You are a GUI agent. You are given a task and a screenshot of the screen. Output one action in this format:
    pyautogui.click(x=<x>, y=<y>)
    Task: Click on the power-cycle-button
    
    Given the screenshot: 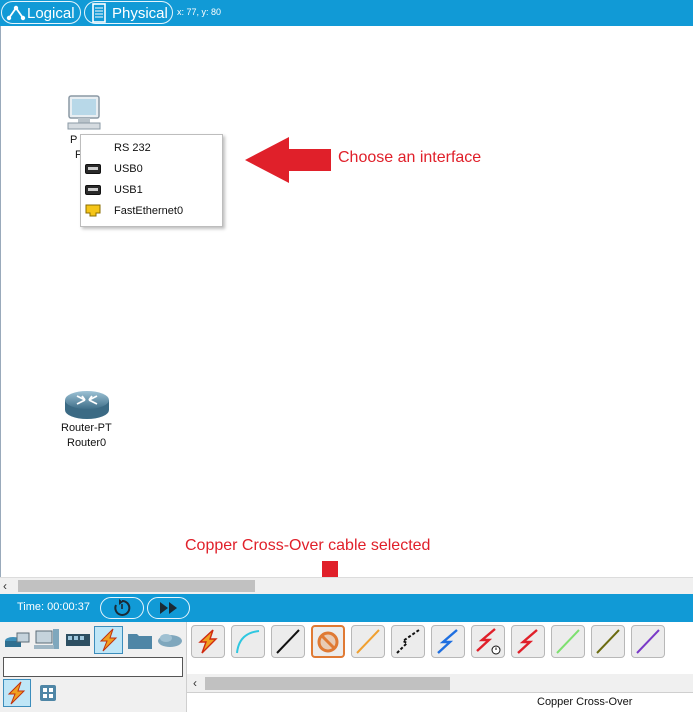 What is the action you would take?
    pyautogui.click(x=122, y=608)
    